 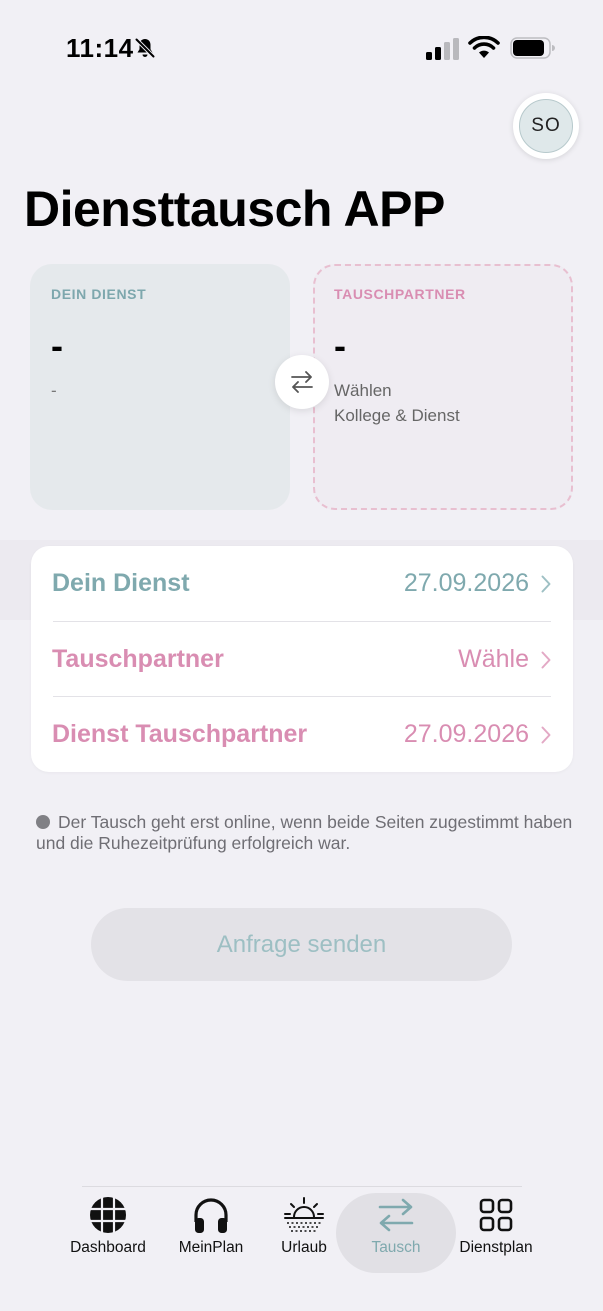 What do you see at coordinates (397, 415) in the screenshot?
I see `swap-partner-hint-line2: Kollege & Dienst` at bounding box center [397, 415].